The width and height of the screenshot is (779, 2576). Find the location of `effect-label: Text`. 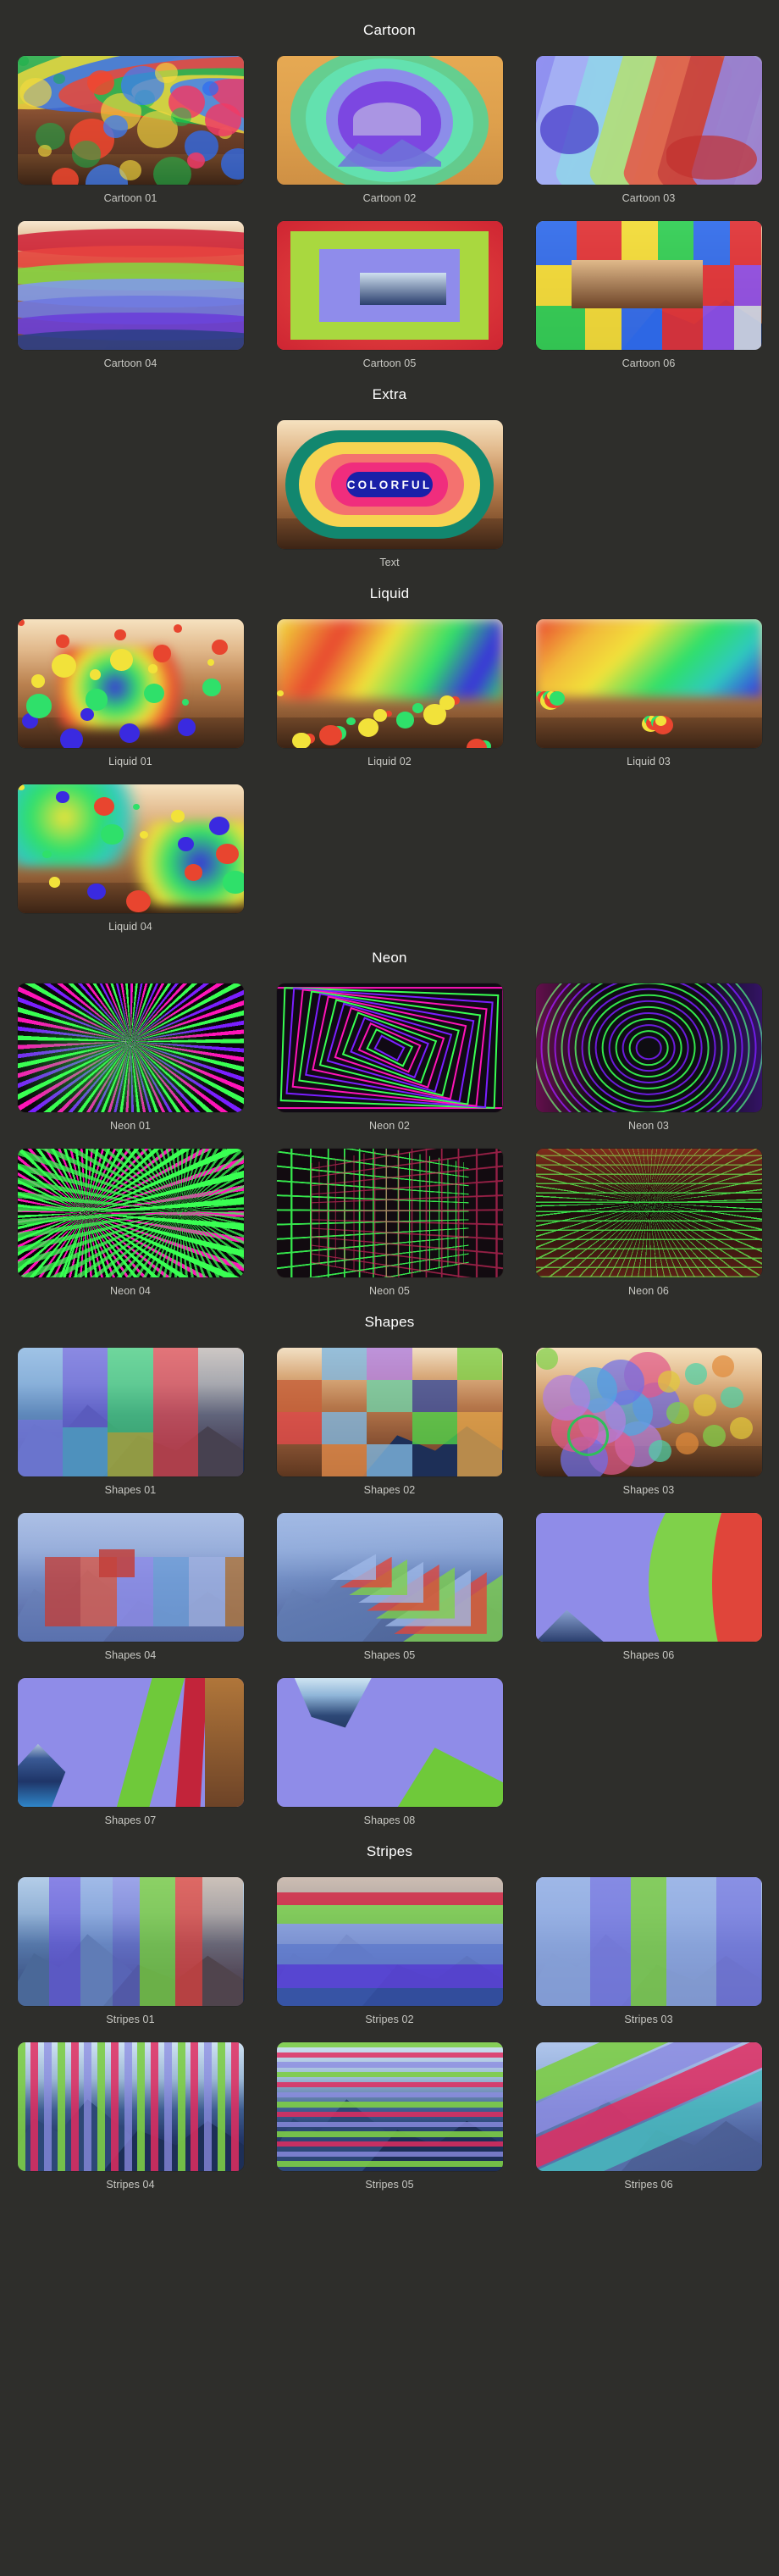

effect-label: Text is located at coordinates (390, 562).